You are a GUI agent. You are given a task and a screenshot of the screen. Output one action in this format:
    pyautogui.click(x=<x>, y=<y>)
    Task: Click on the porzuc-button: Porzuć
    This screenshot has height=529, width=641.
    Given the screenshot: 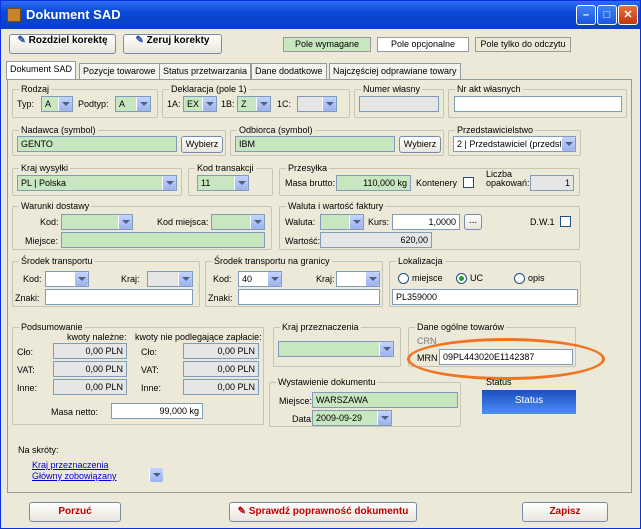 What is the action you would take?
    pyautogui.click(x=75, y=512)
    